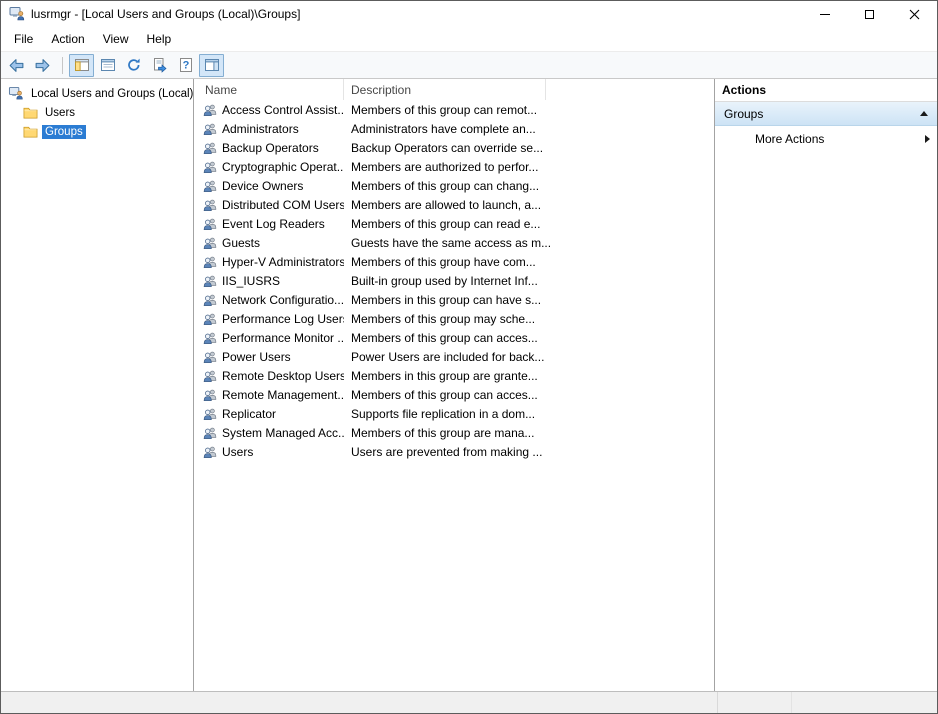 This screenshot has height=714, width=938. What do you see at coordinates (97, 93) in the screenshot?
I see `tree-root-local-users-and-groups: Local Users and Groups (Local)` at bounding box center [97, 93].